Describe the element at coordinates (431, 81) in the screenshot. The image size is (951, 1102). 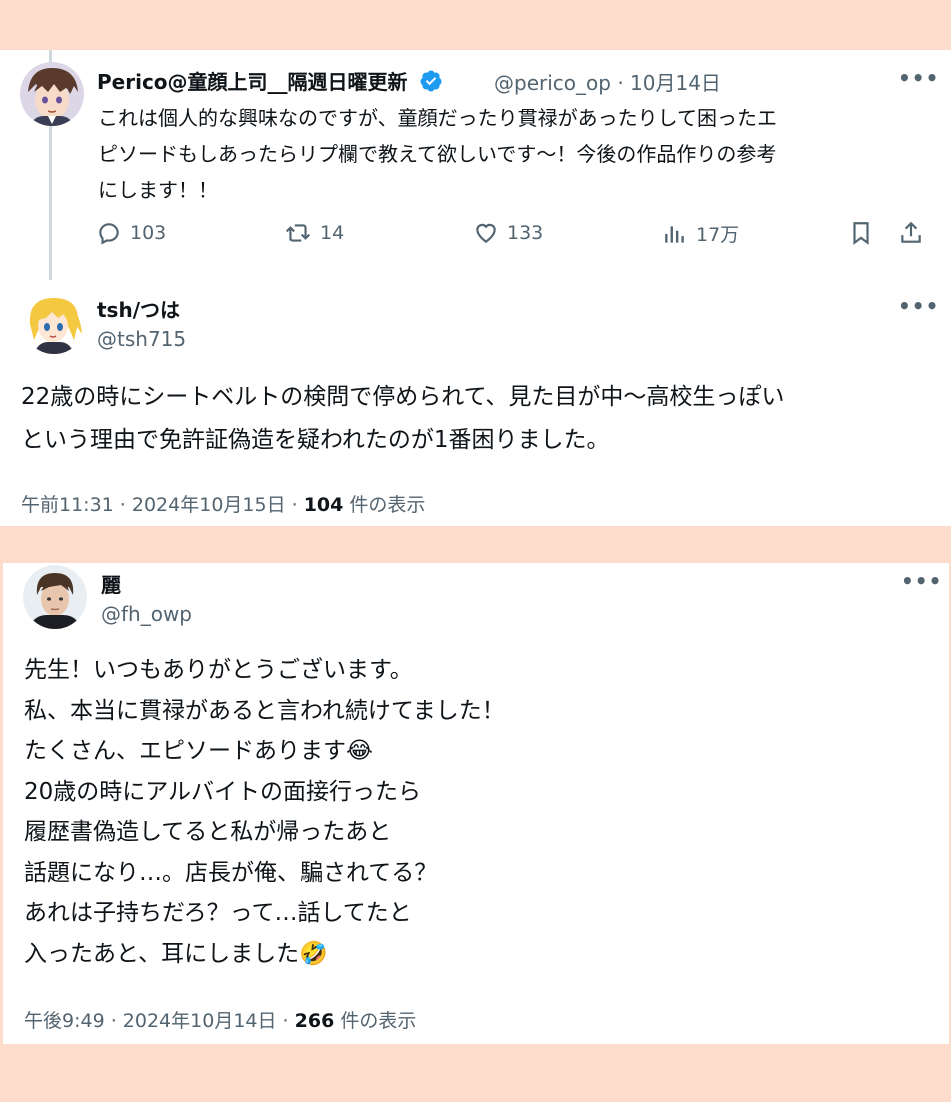
I see `verified-badge-icon` at that location.